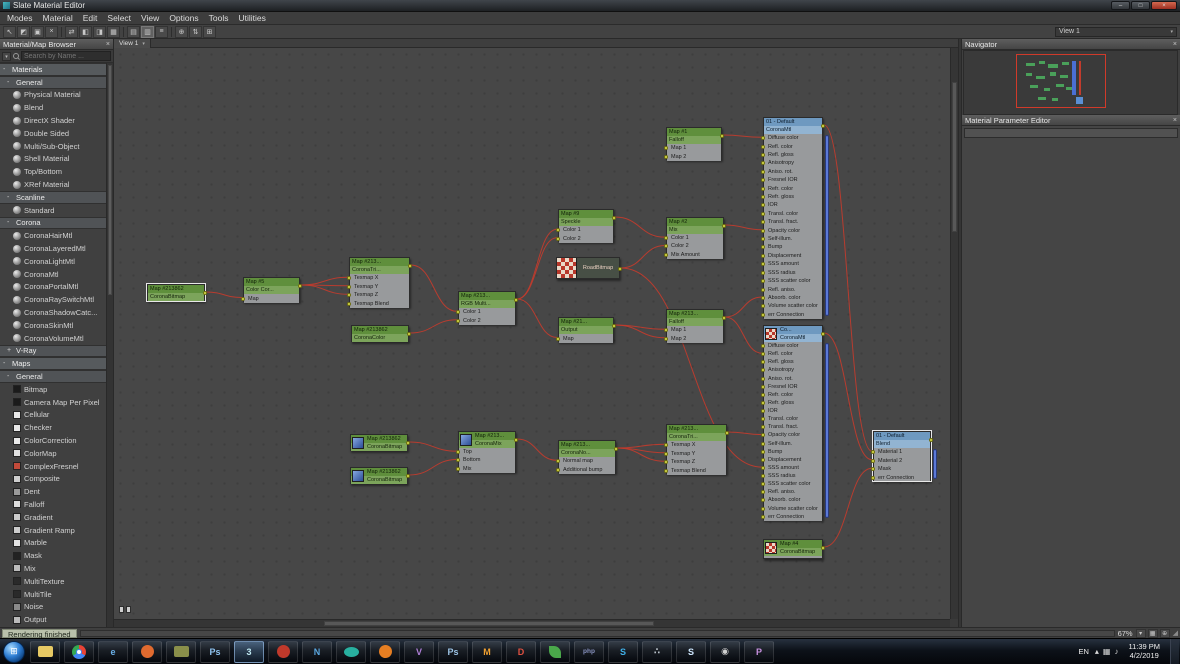  I want to click on node-slot: Map, so click(584, 338).